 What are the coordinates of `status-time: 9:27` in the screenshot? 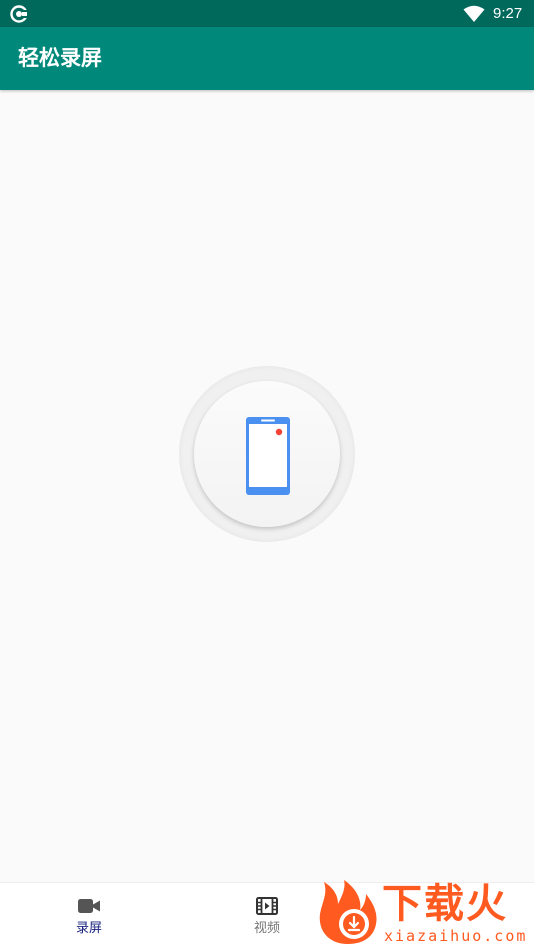 It's located at (508, 13).